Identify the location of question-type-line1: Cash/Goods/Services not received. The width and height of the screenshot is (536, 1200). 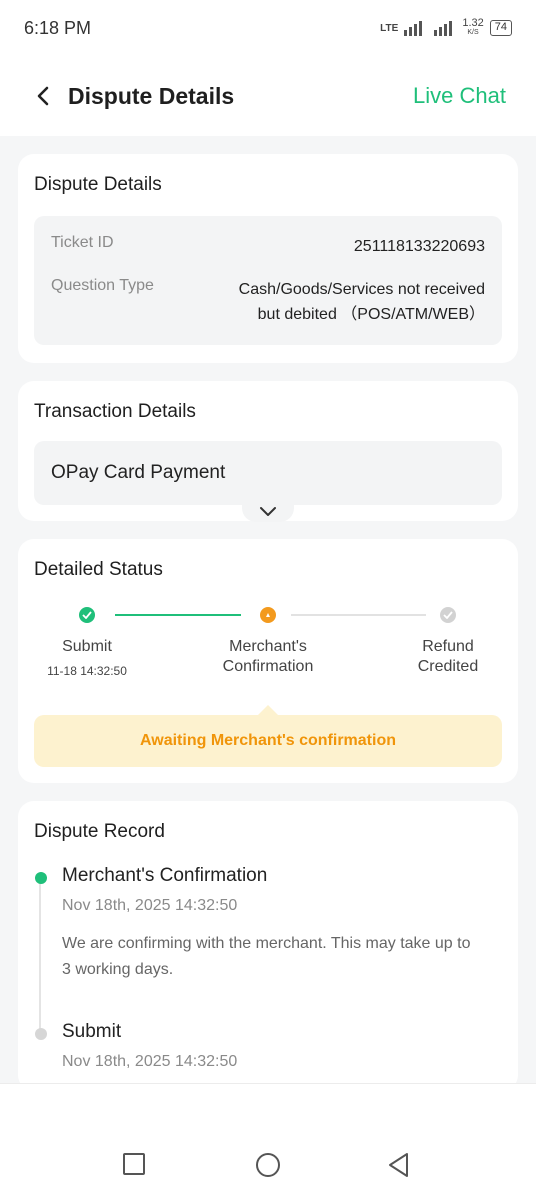
(361, 289).